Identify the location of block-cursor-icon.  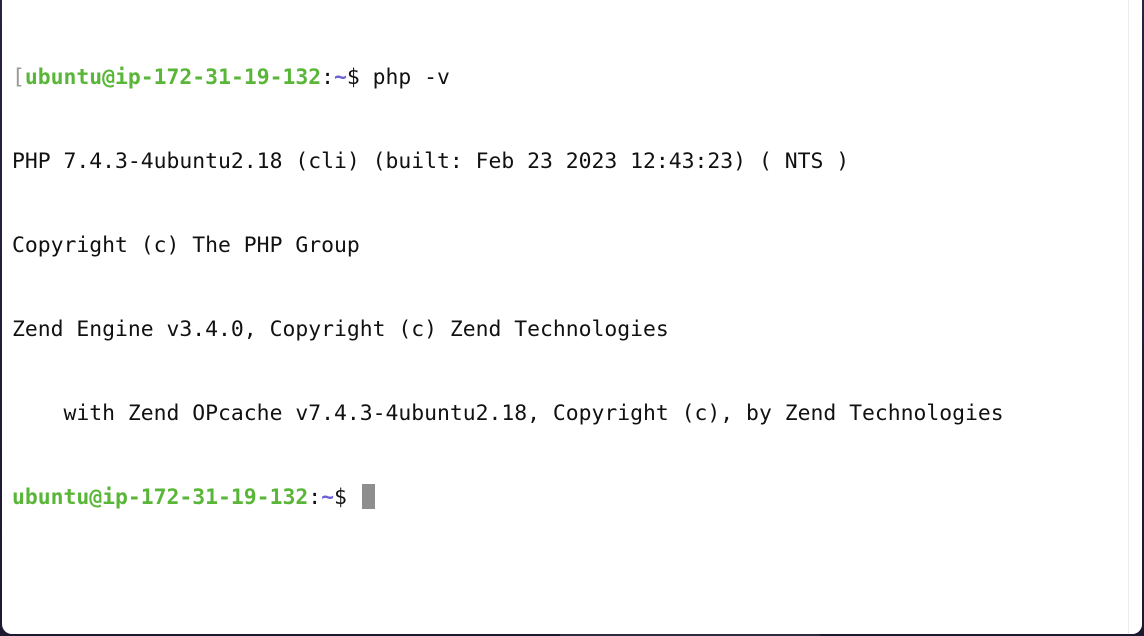
(368, 496).